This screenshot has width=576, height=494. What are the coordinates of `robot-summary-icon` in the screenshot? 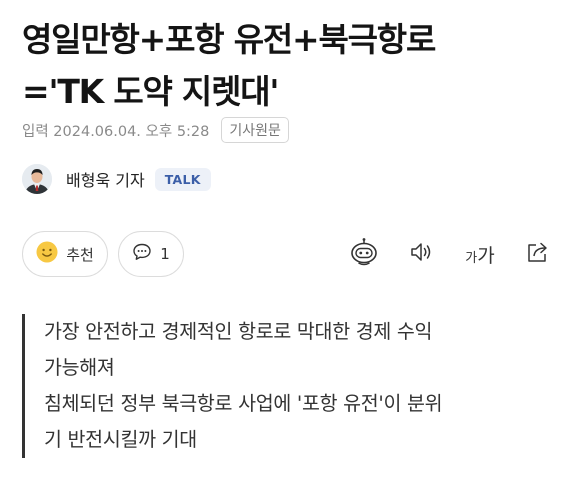 It's located at (364, 254).